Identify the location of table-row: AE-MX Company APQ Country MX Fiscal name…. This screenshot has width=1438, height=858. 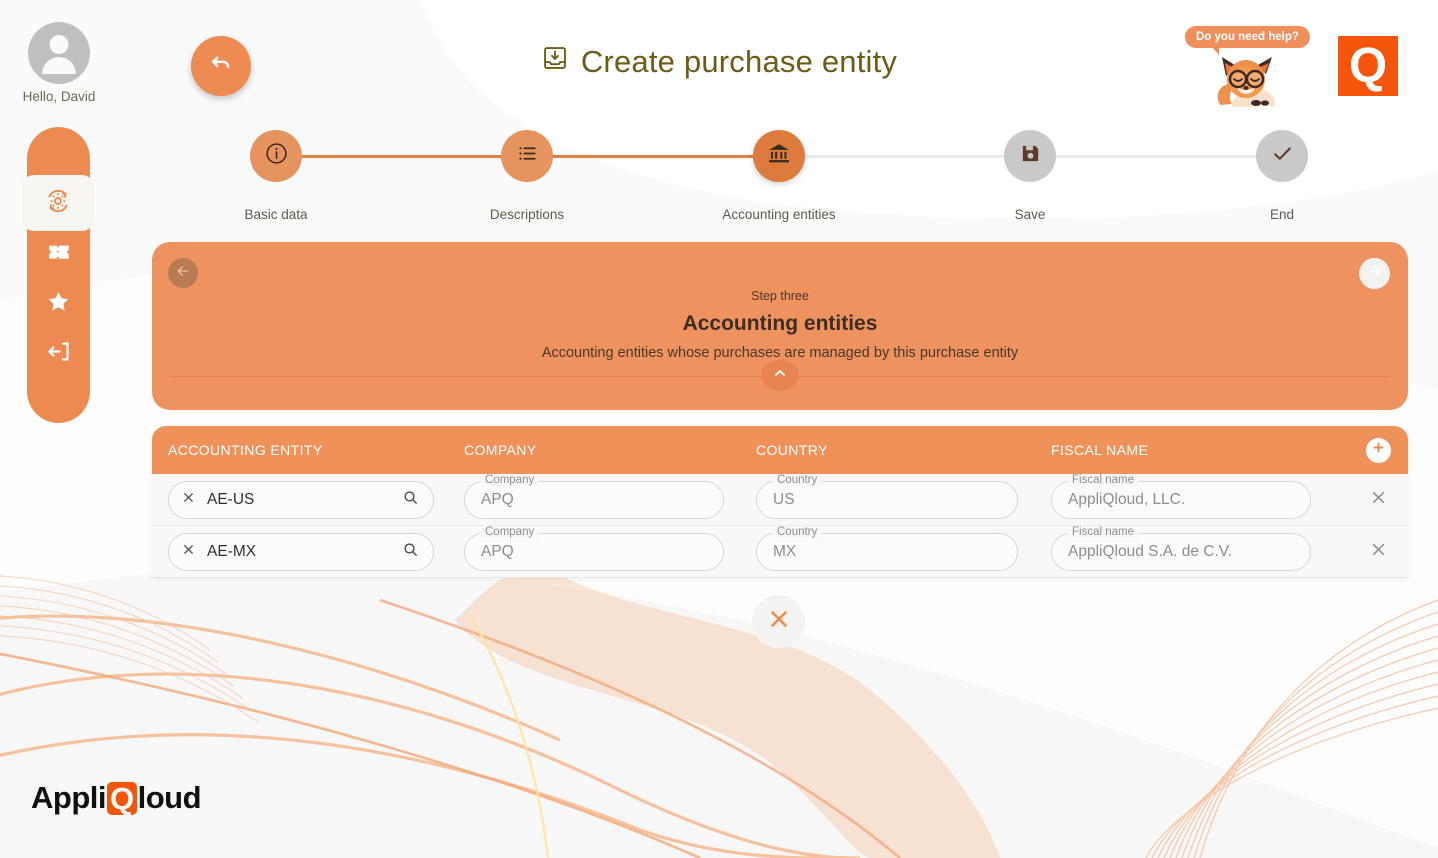
(780, 551).